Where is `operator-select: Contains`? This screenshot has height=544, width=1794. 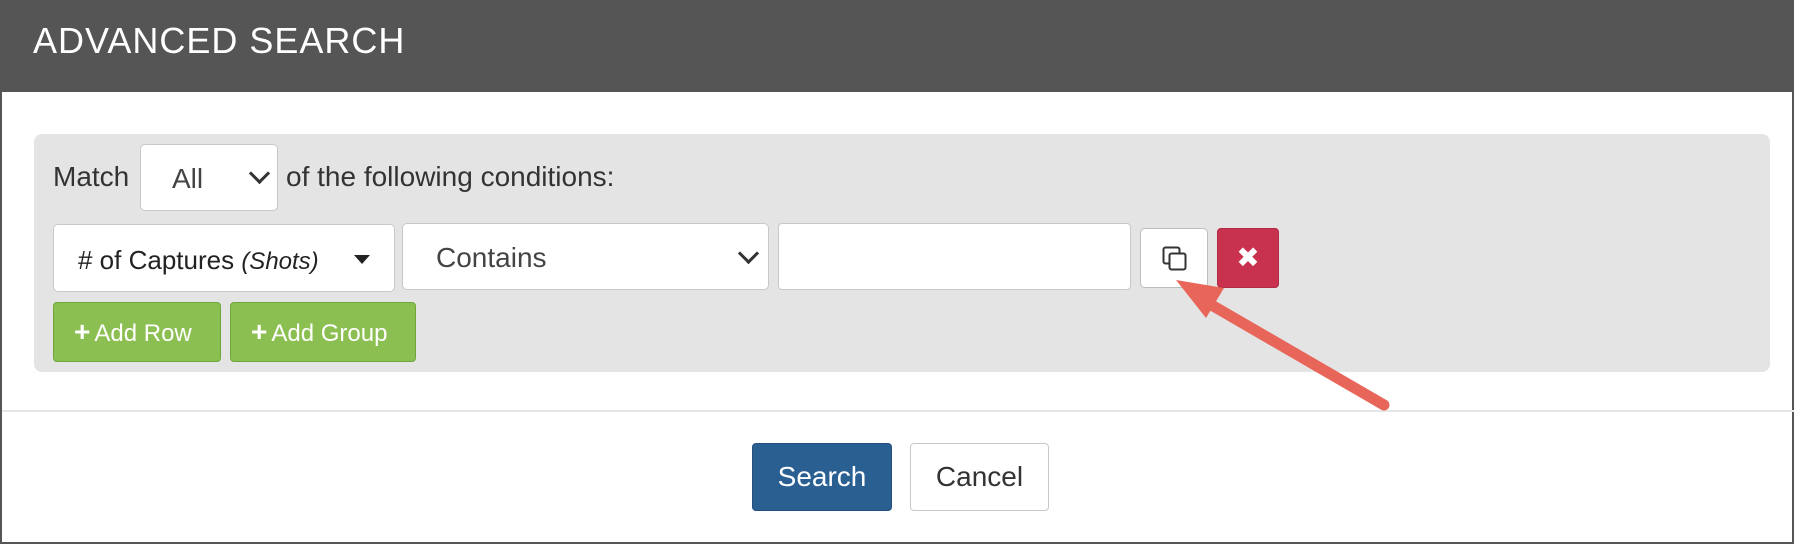
operator-select: Contains is located at coordinates (585, 256).